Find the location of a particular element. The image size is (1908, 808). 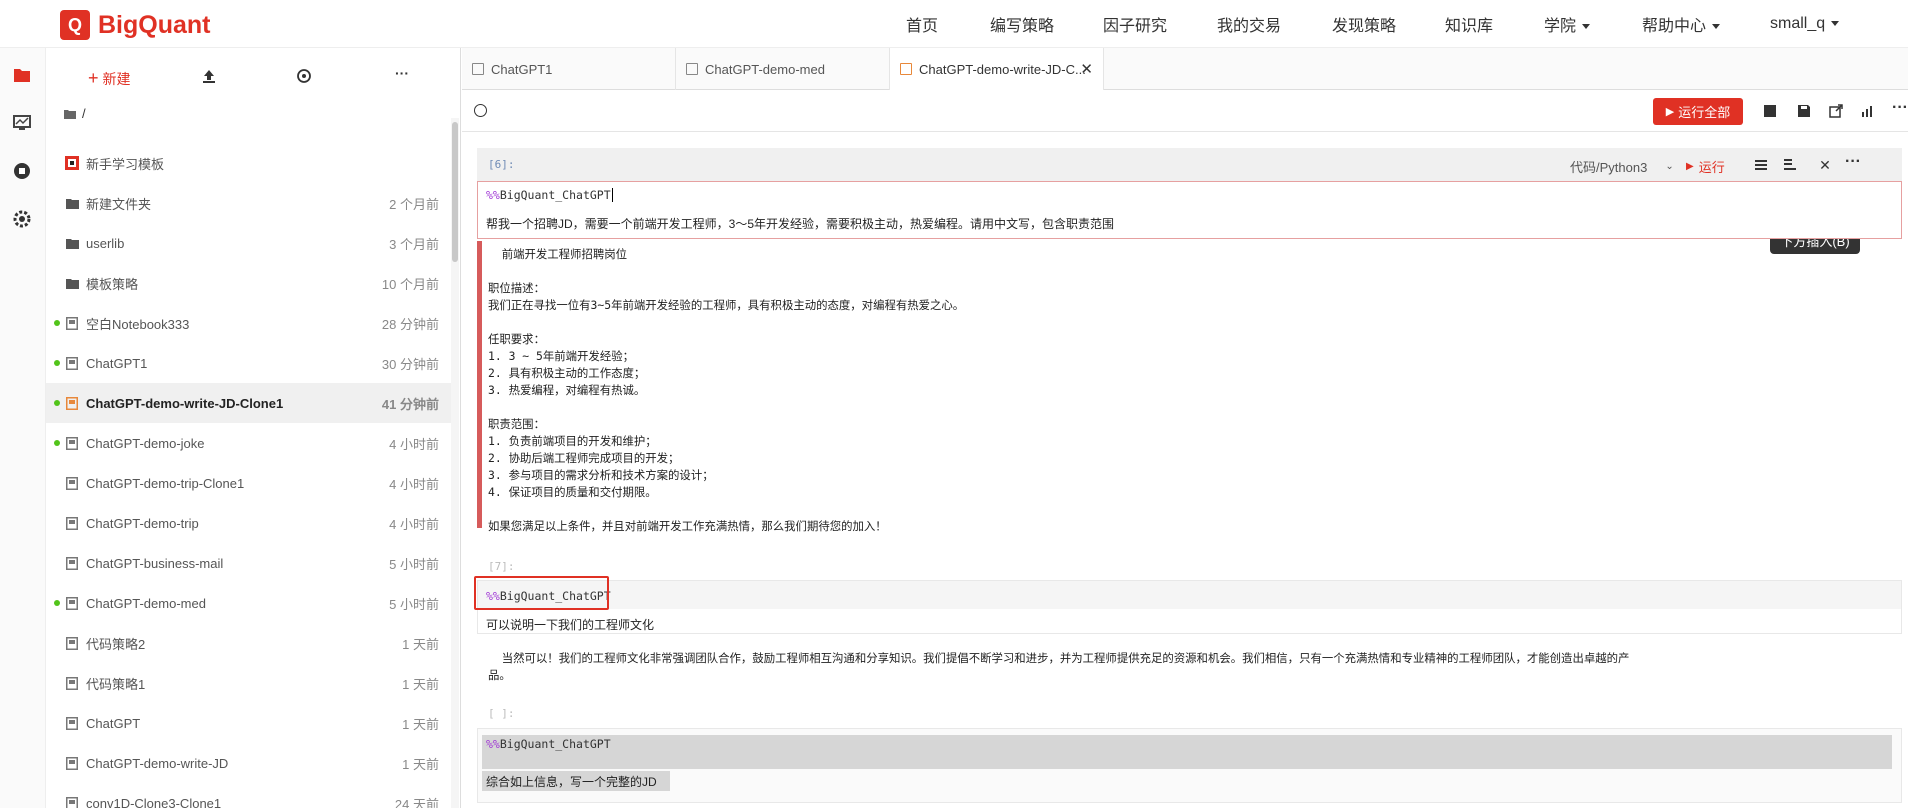

file-name: ChatGPT-demo-trip is located at coordinates (142, 523).